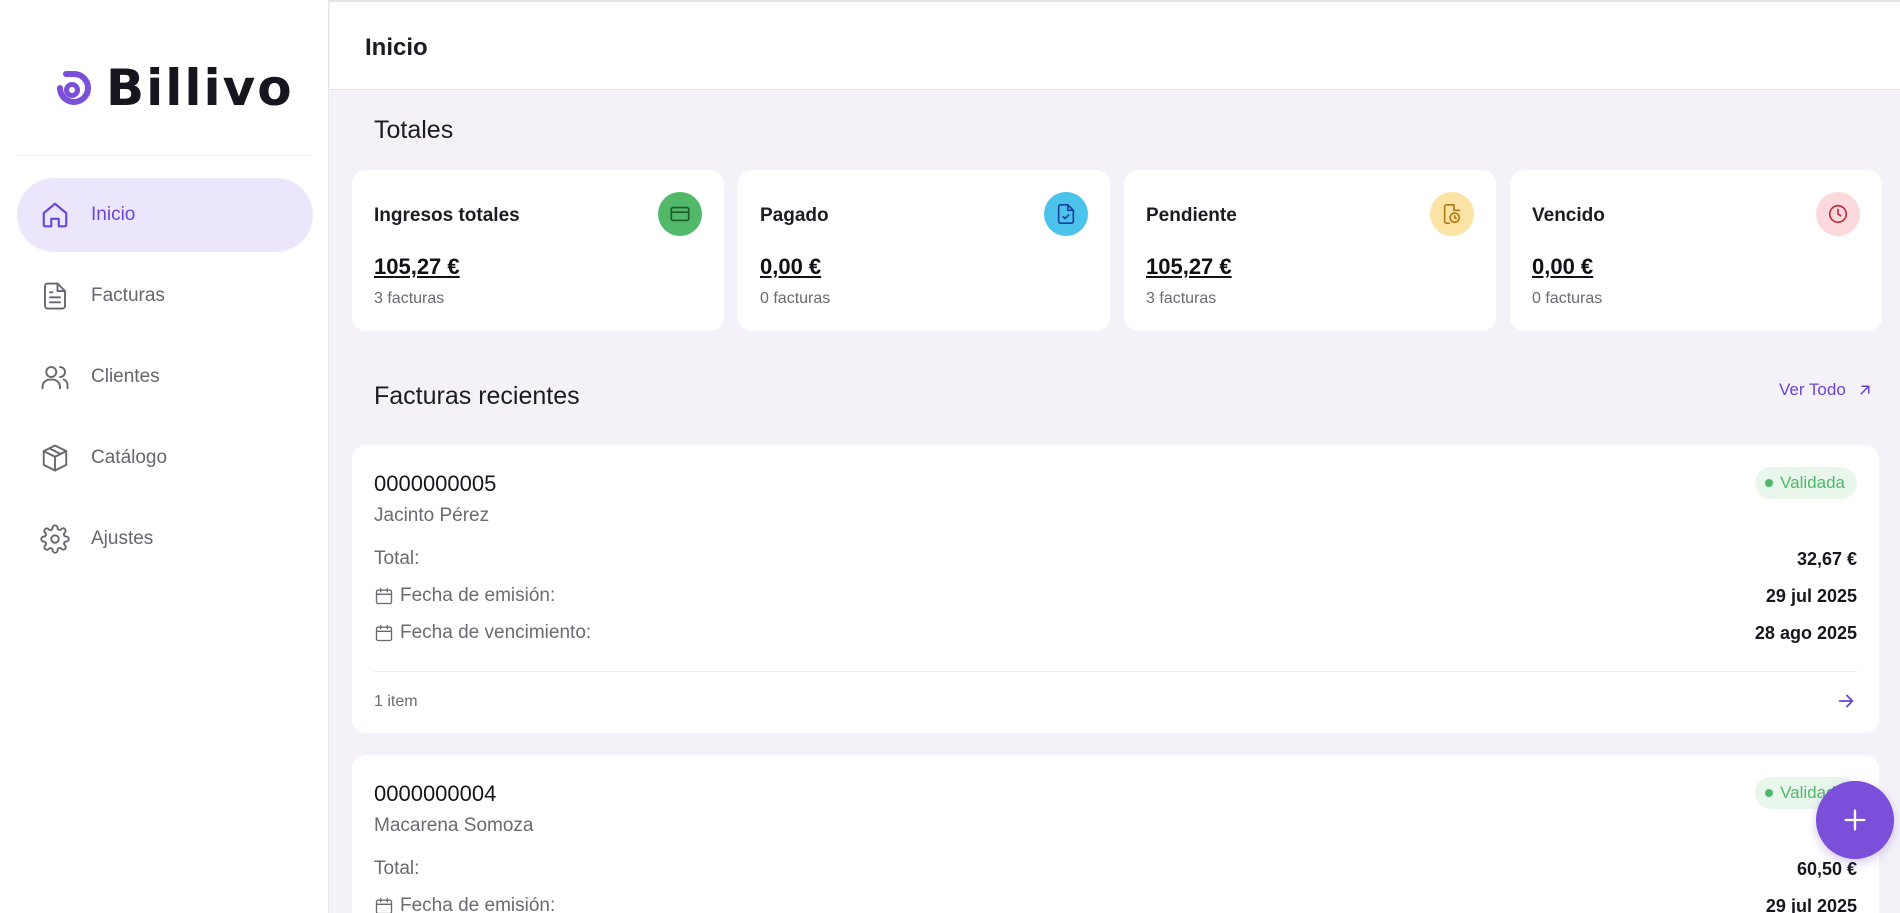 The image size is (1900, 913). I want to click on page-header: Inicio, so click(1115, 46).